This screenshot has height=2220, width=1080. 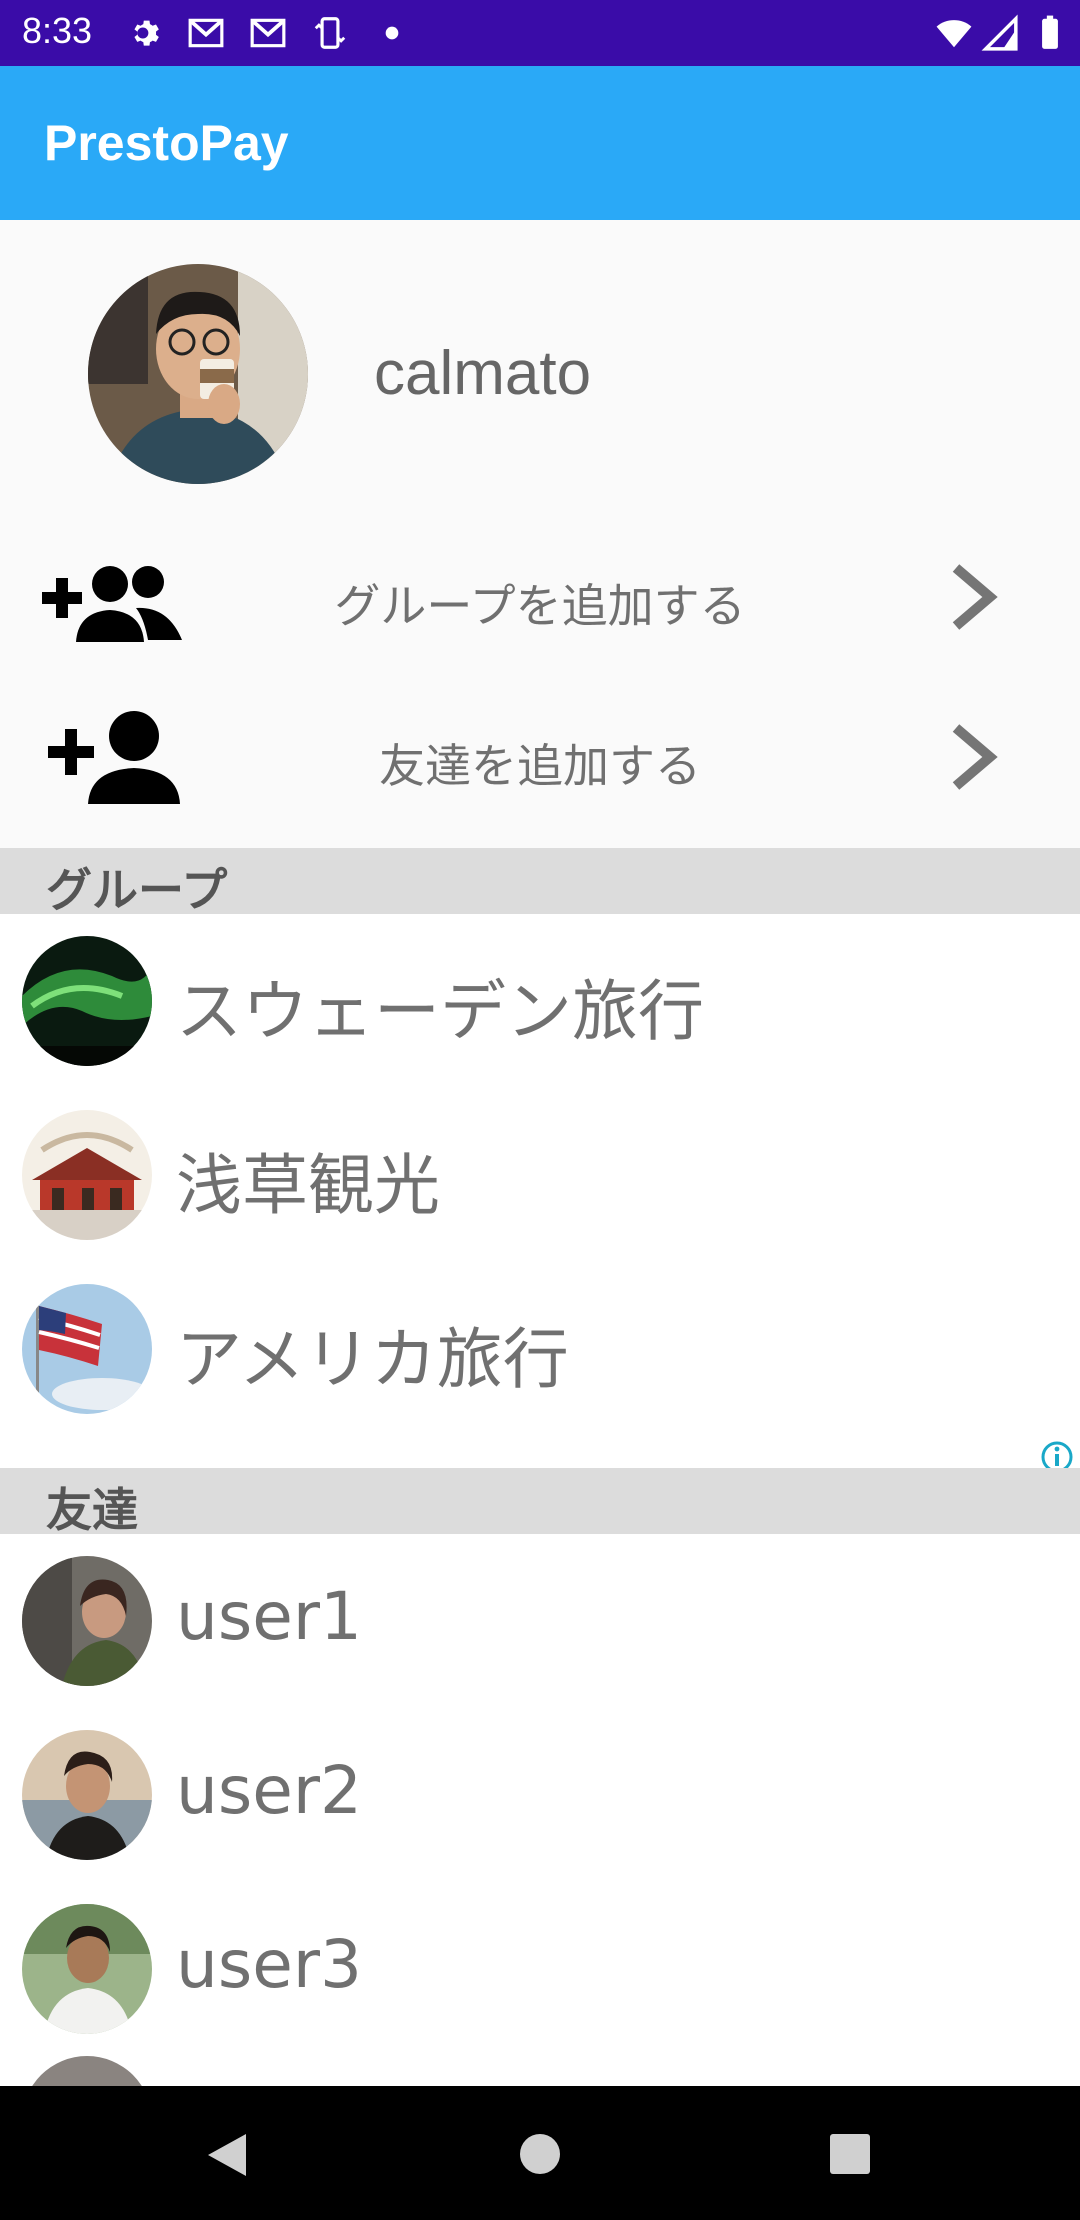 I want to click on wifi-icon, so click(x=954, y=34).